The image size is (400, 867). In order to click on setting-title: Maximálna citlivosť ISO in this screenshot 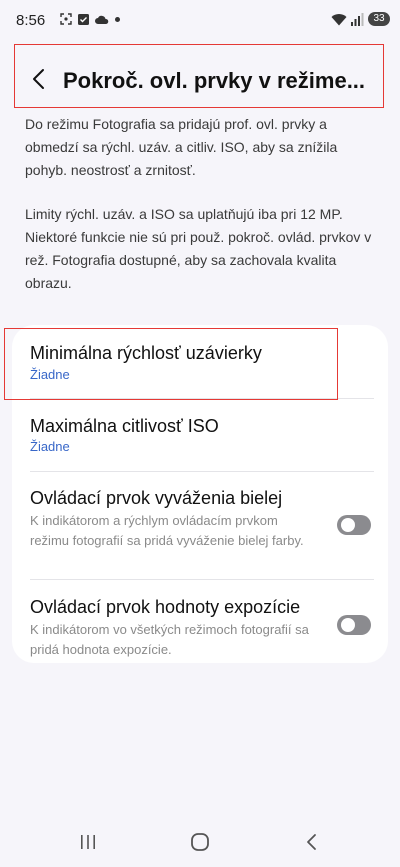, I will do `click(124, 426)`.